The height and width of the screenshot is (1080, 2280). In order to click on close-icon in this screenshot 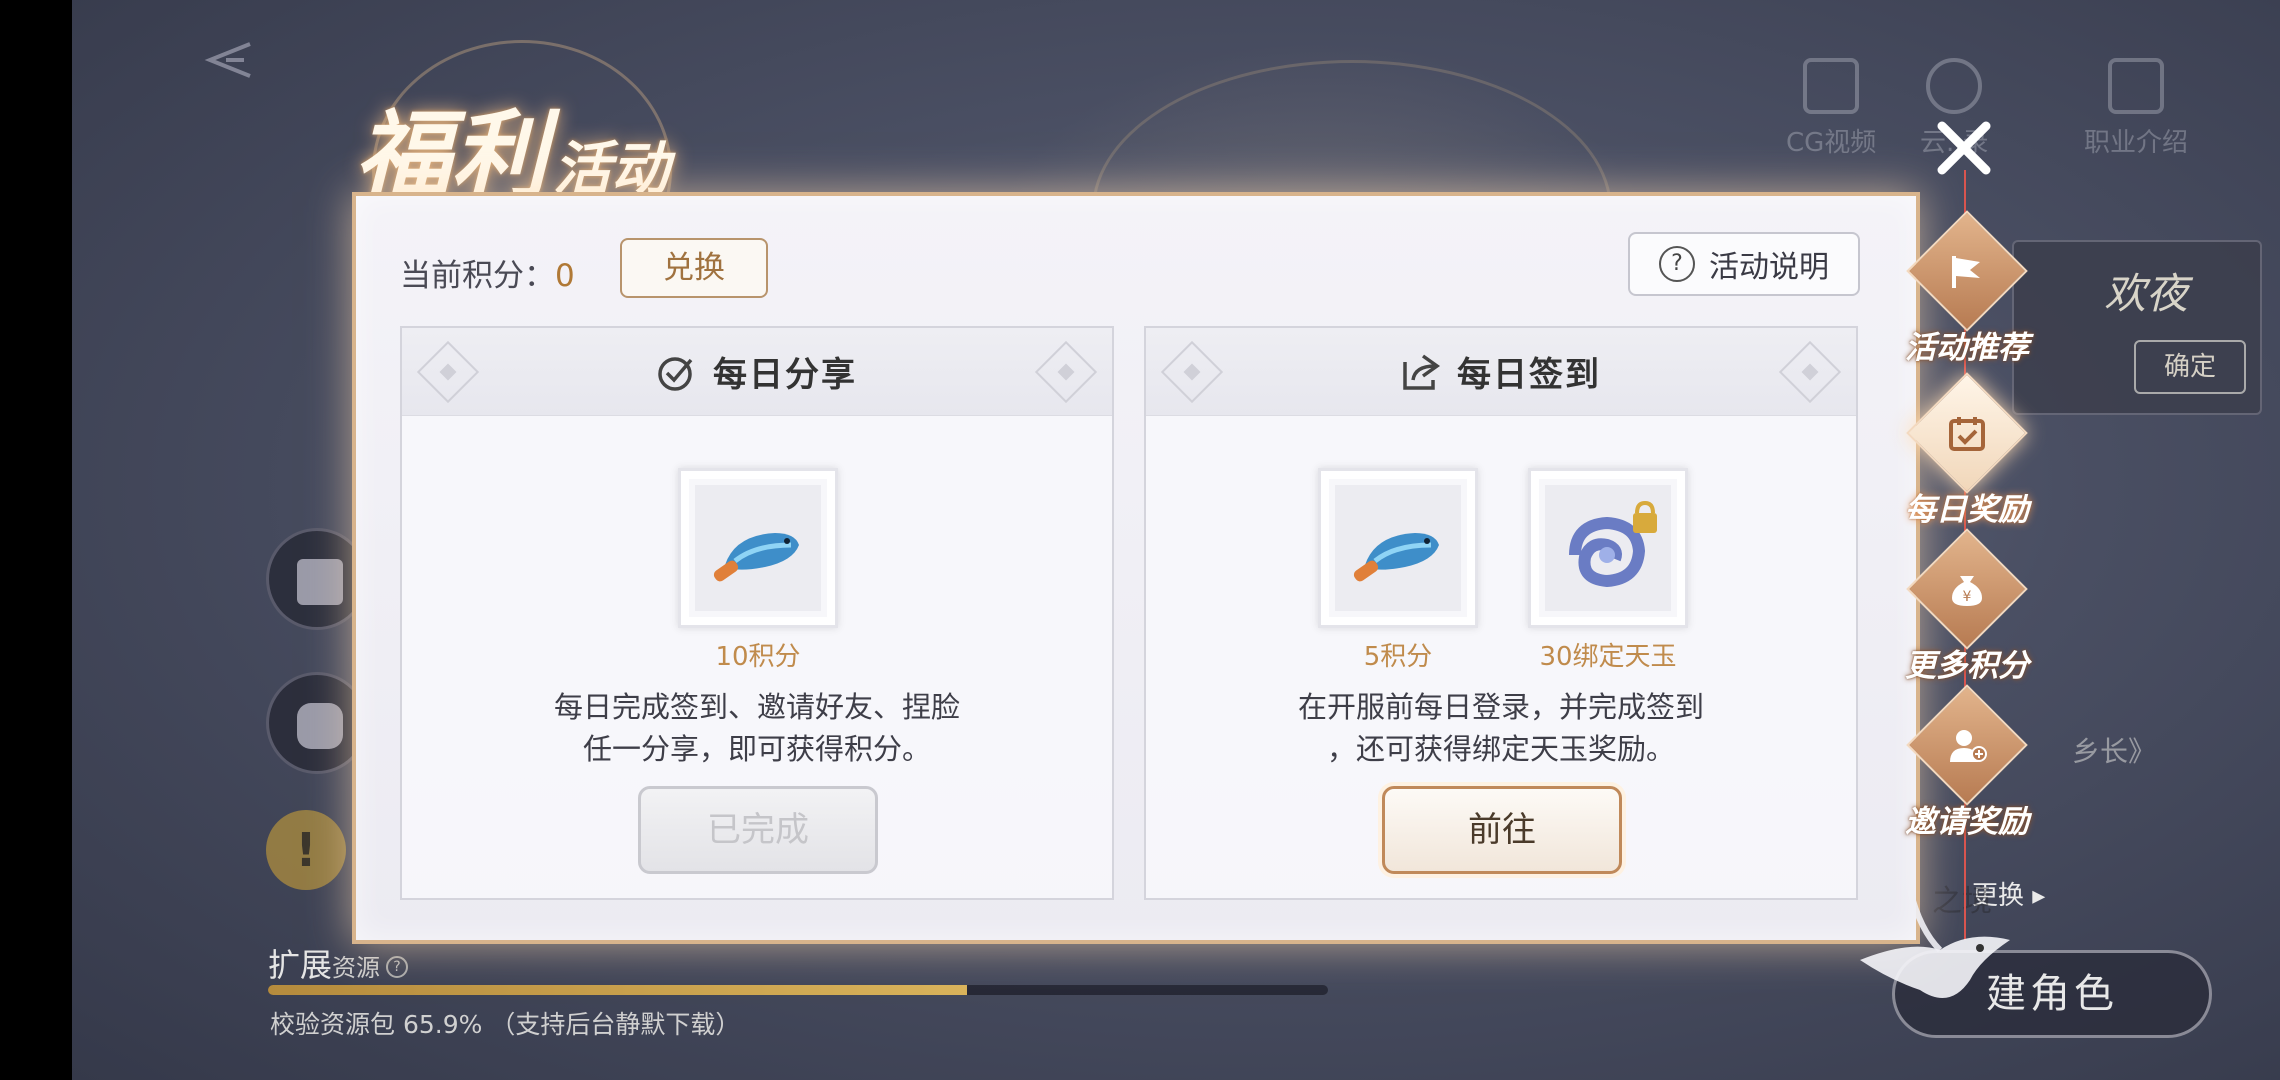, I will do `click(1964, 148)`.